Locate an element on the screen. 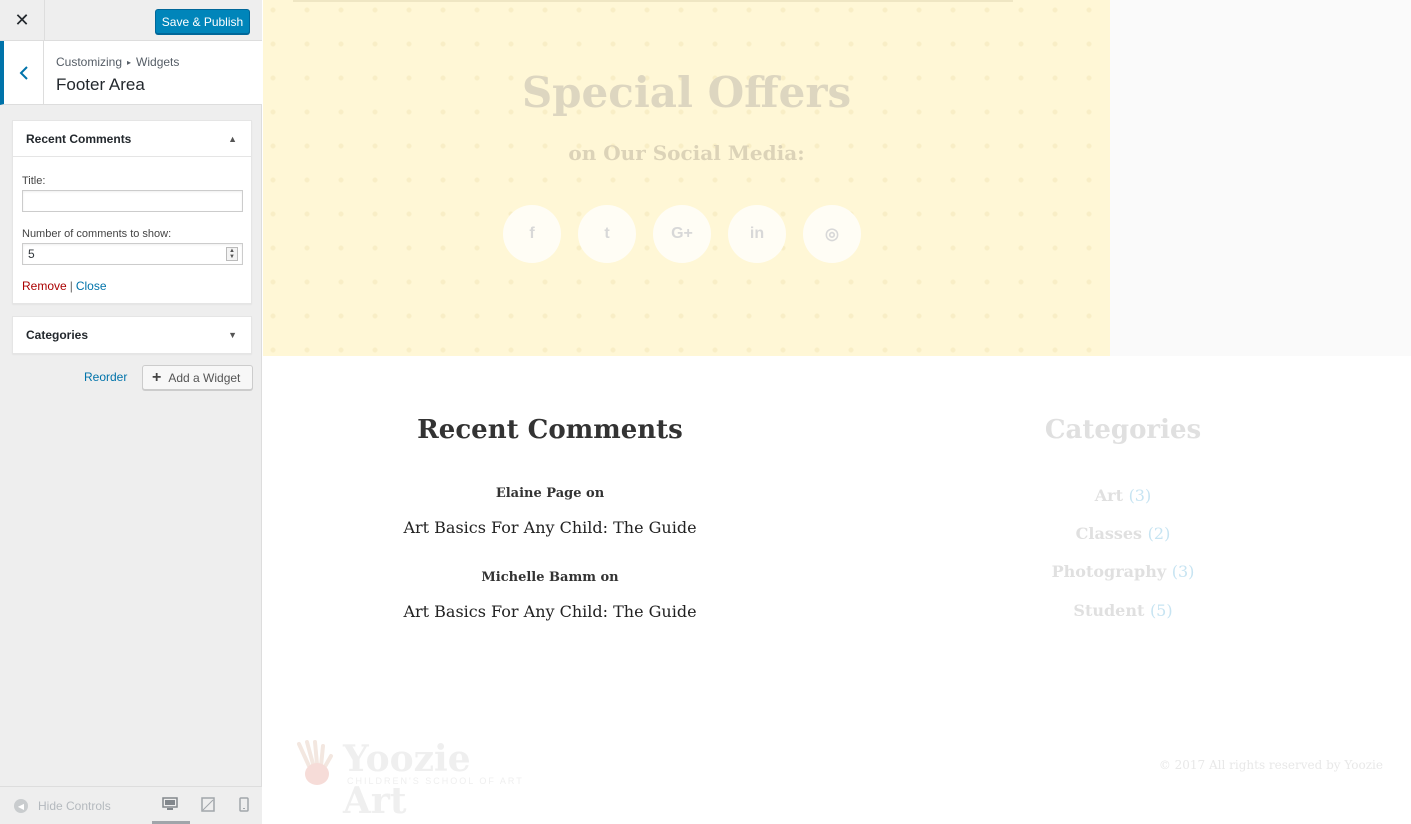 The image size is (1411, 824). category-item: Student (5) is located at coordinates (1123, 610).